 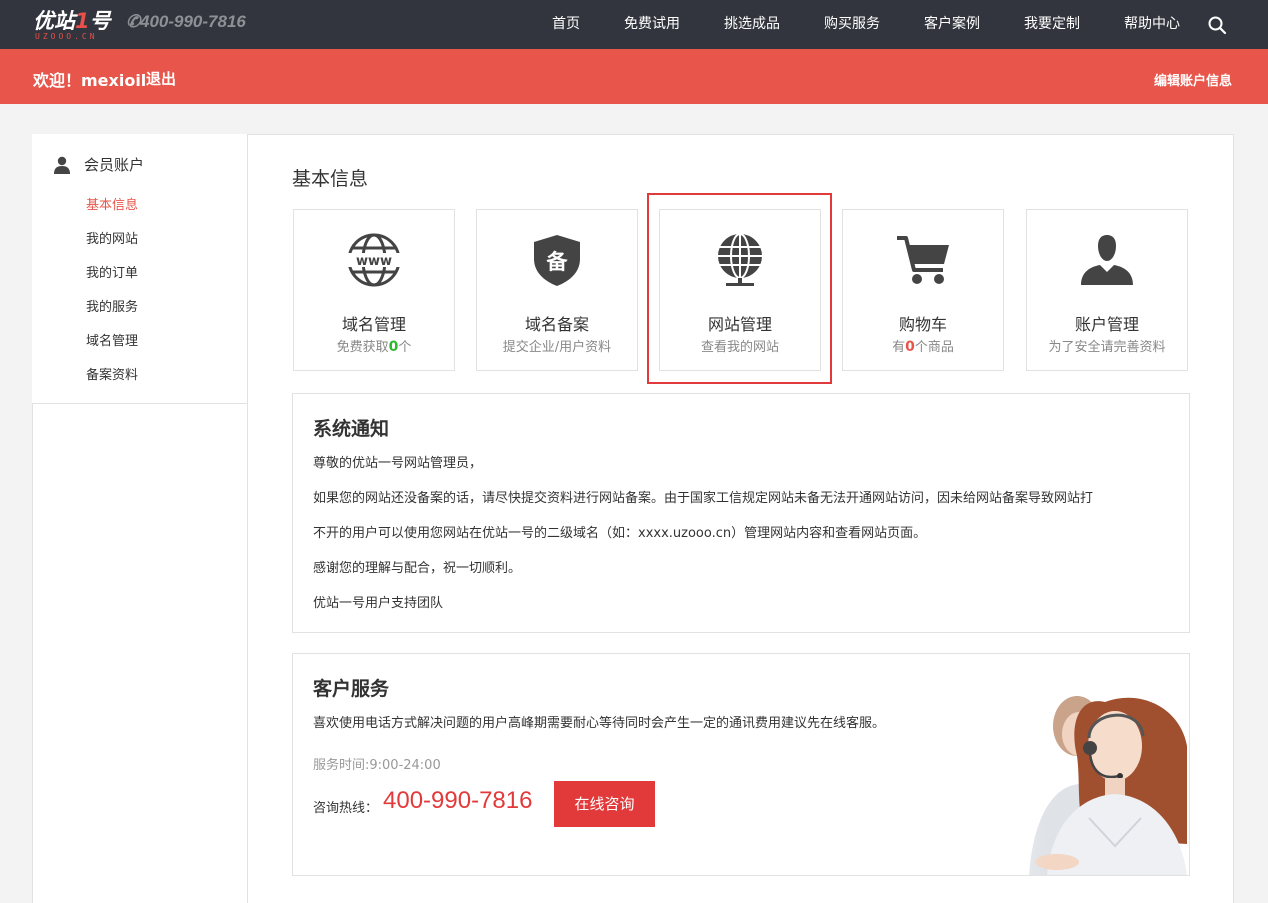 What do you see at coordinates (374, 290) in the screenshot?
I see `card-domain-management: www 域名管理 免费获取0个` at bounding box center [374, 290].